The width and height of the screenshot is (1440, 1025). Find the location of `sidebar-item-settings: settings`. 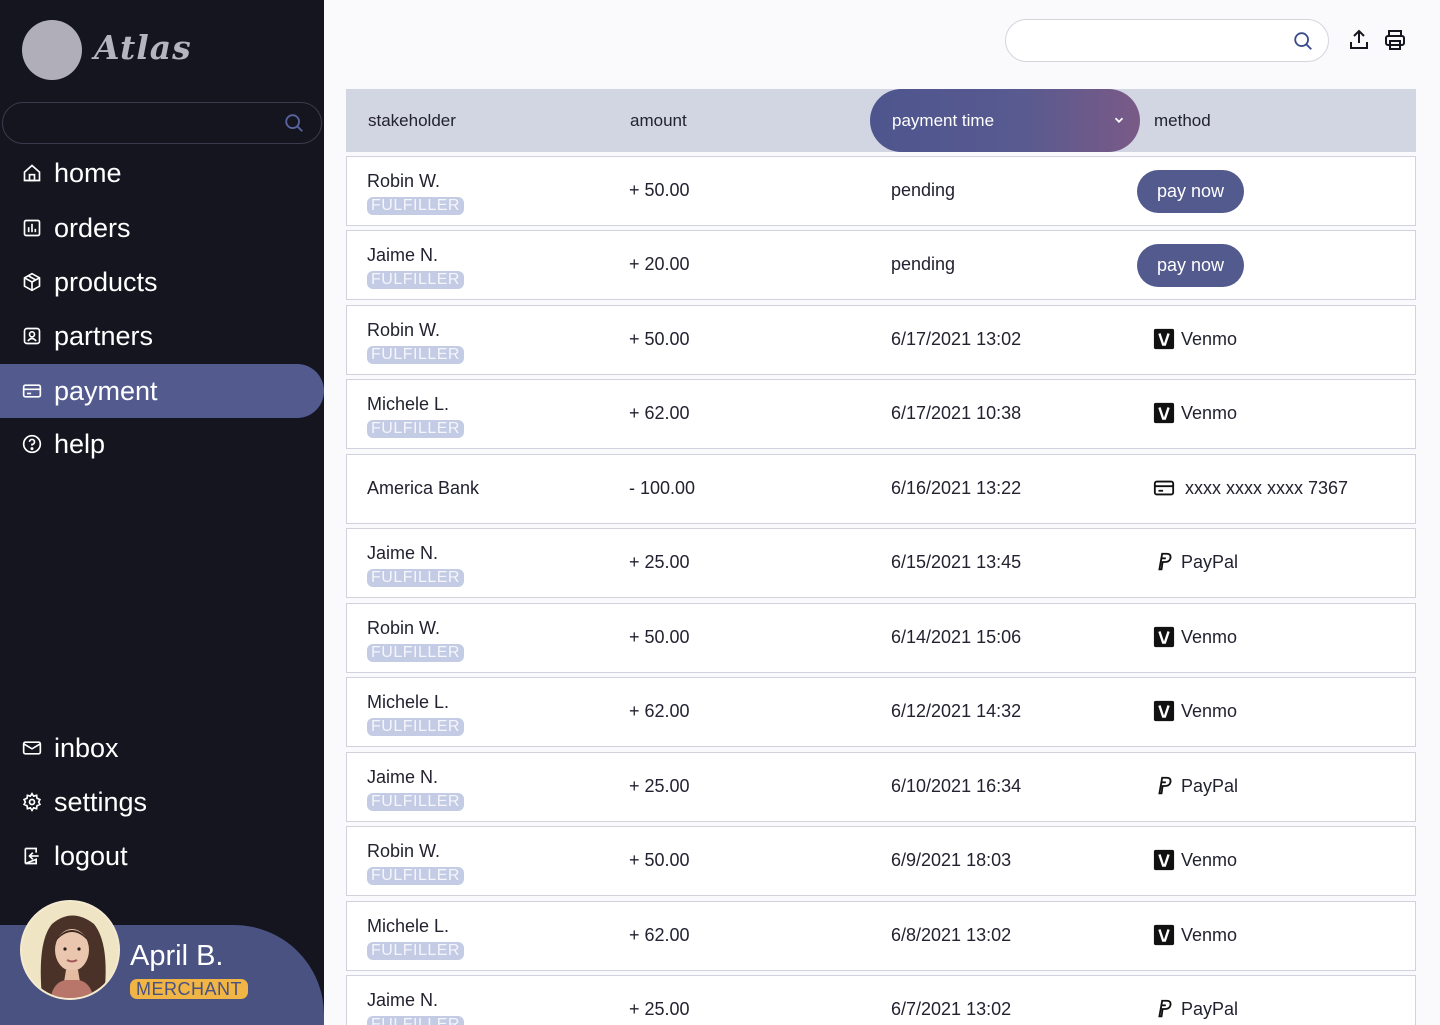

sidebar-item-settings: settings is located at coordinates (162, 802).